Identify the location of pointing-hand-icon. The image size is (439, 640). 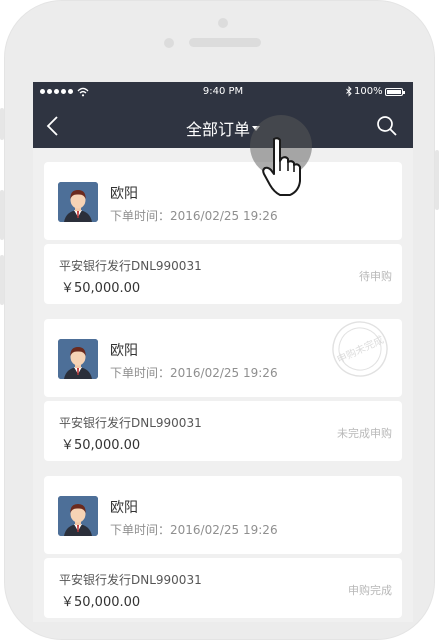
(281, 166).